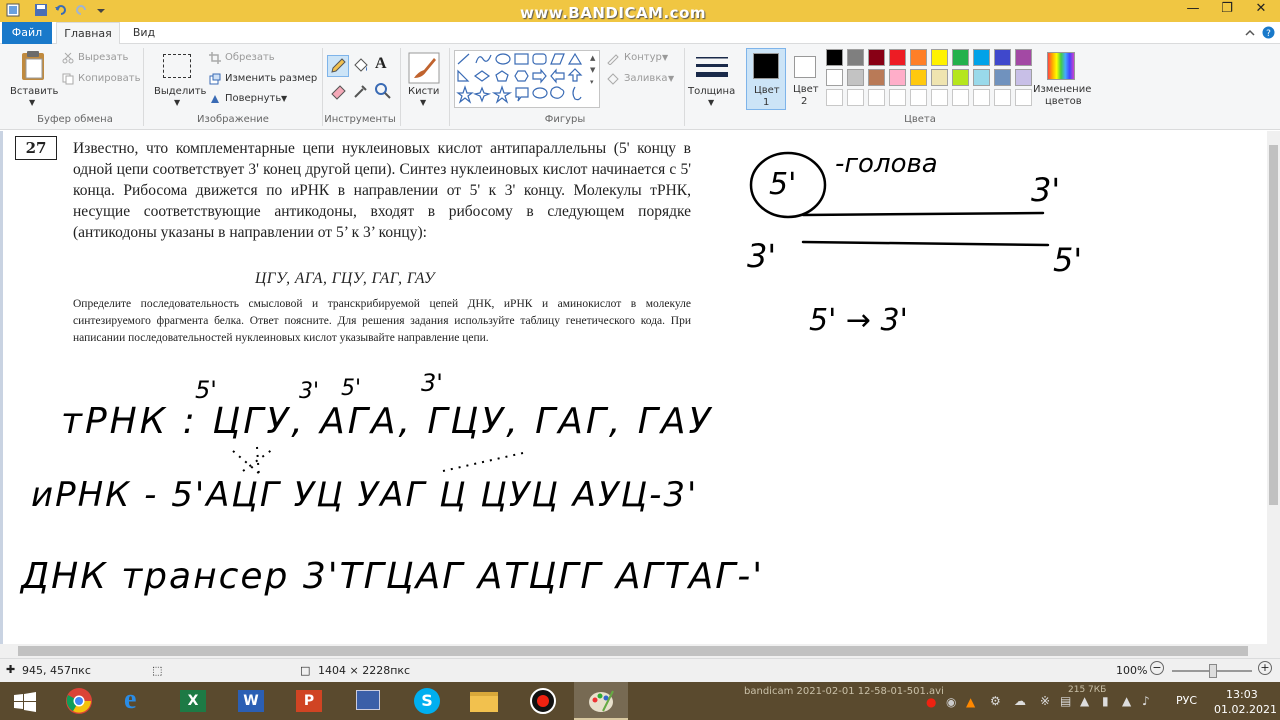 This screenshot has width=1280, height=720. Describe the element at coordinates (1273, 325) in the screenshot. I see `vertical-scroll-thumb` at that location.